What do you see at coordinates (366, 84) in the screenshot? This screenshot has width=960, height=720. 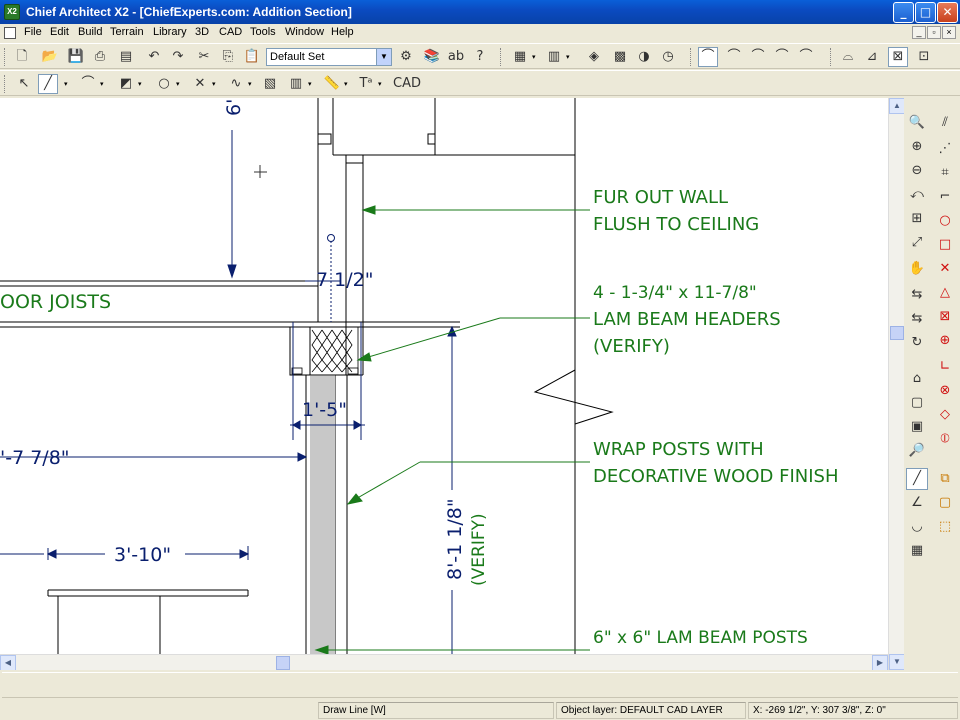 I see `text-leader-icon: Tᵃ` at bounding box center [366, 84].